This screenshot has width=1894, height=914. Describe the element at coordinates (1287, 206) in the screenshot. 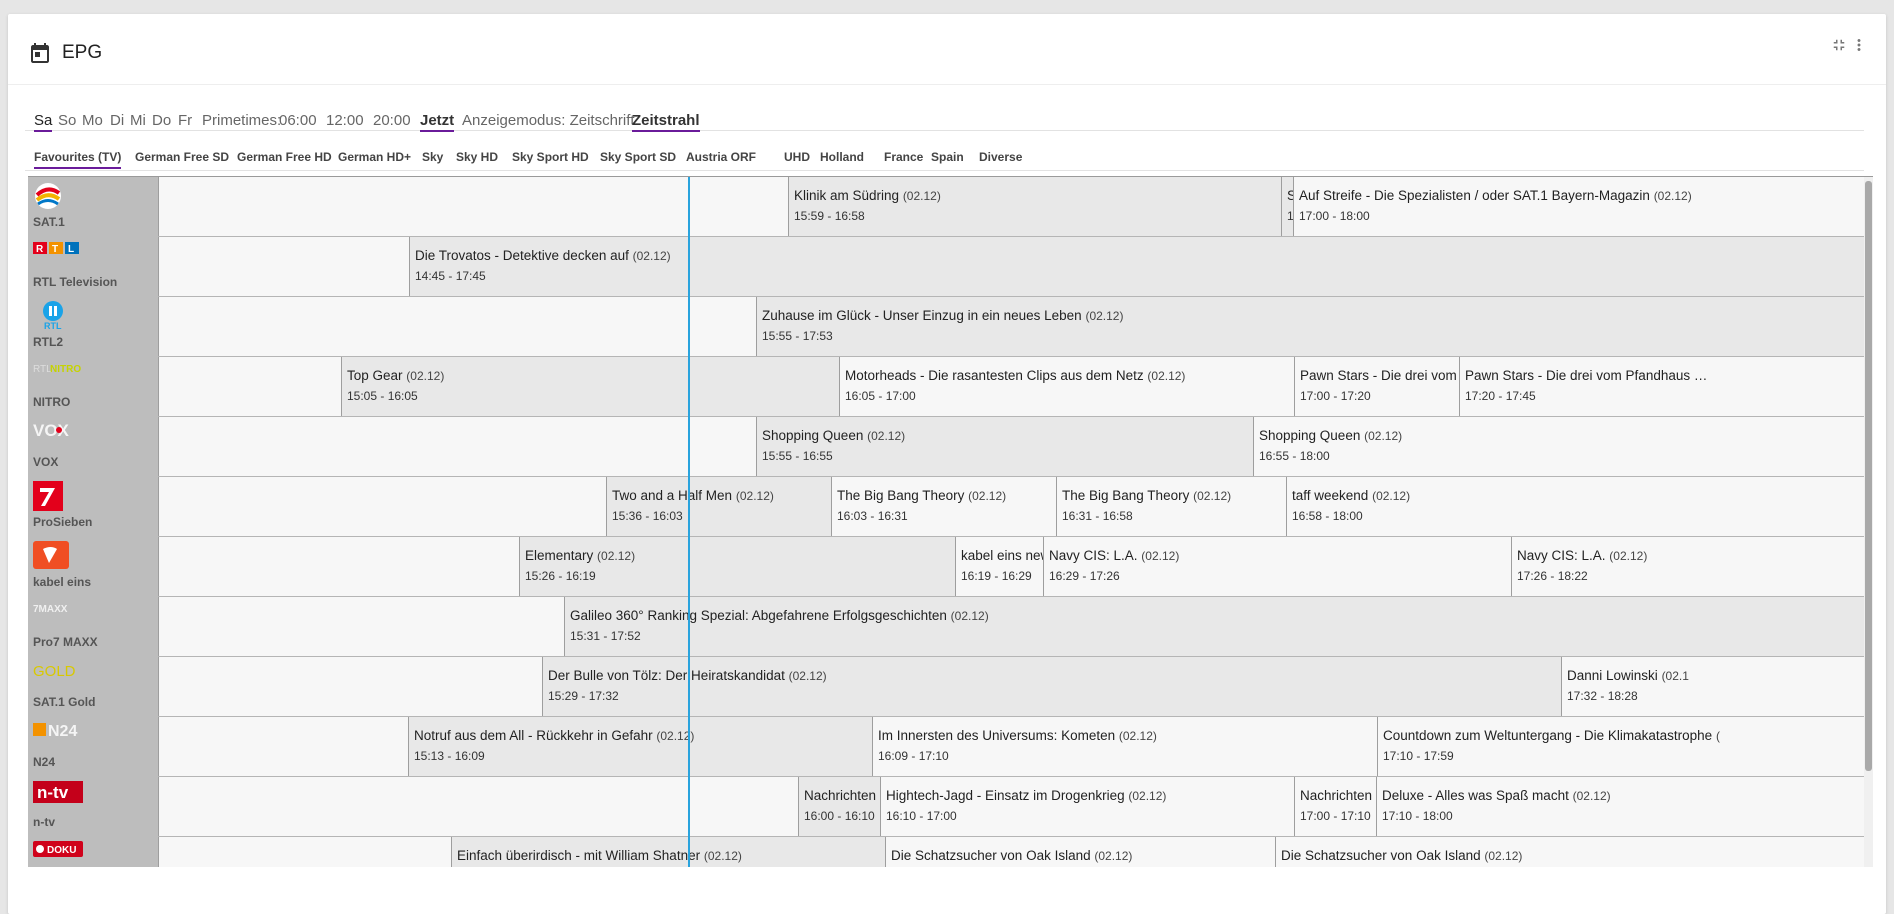

I see `program-block: S16` at that location.